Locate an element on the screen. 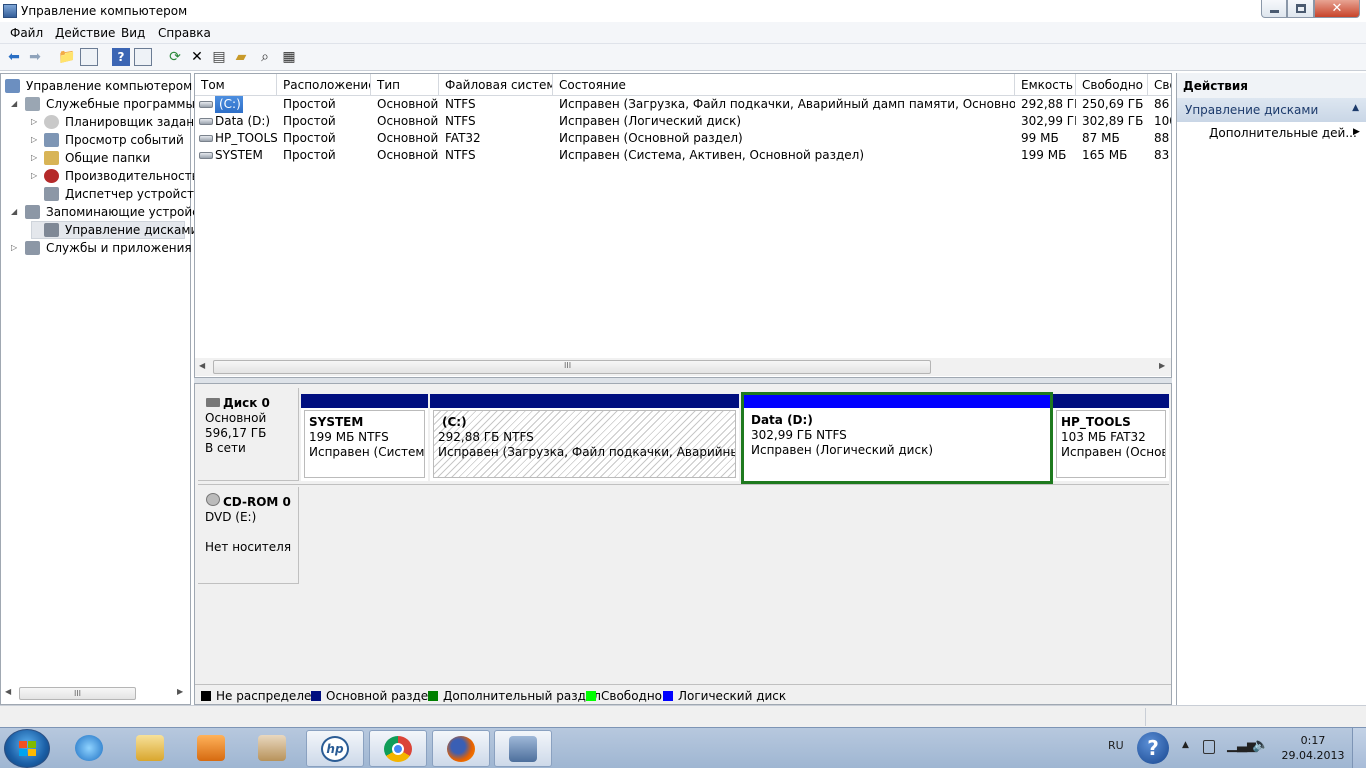 This screenshot has height=768, width=1366. list-horizontal-scrollbar: ◀ III ▶ is located at coordinates (683, 367).